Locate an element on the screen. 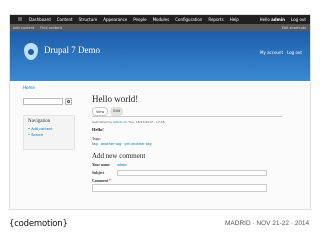 This screenshot has height=240, width=320. greeting: Hello admin is located at coordinates (272, 19).